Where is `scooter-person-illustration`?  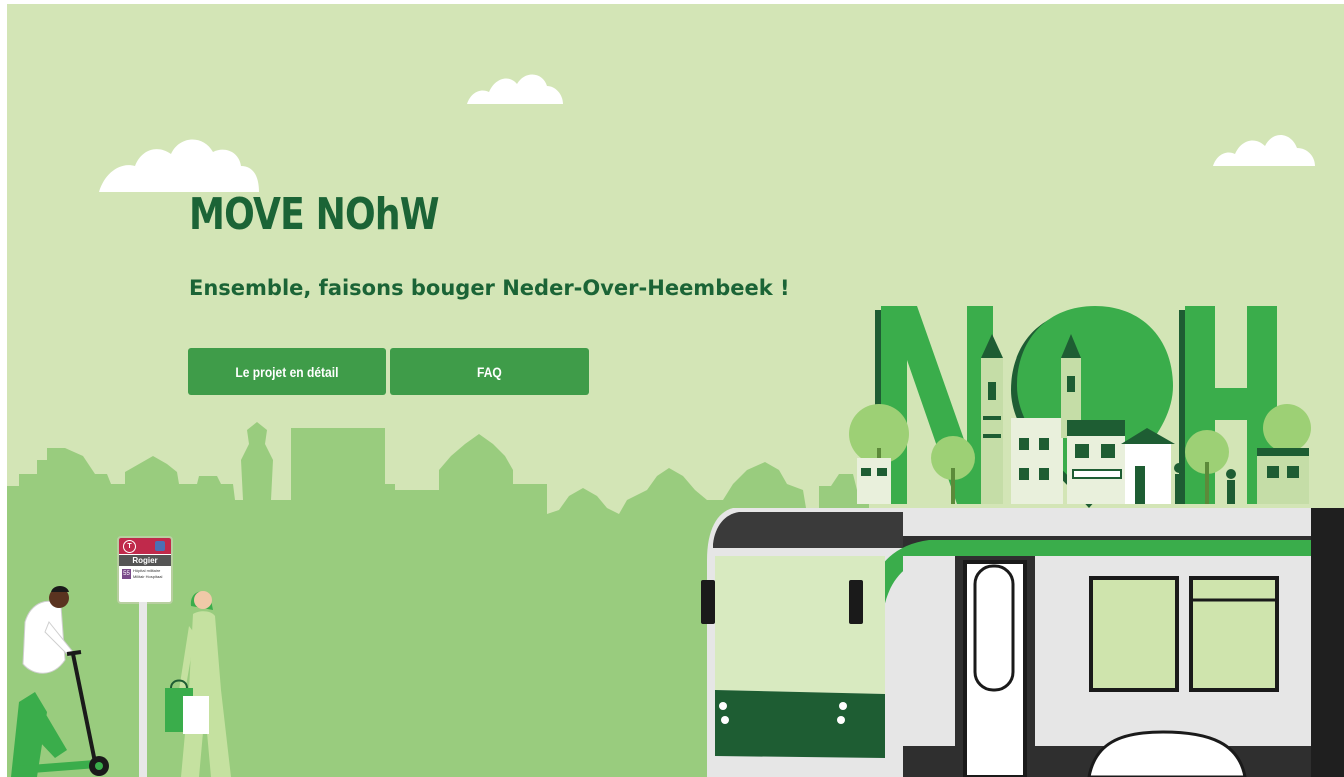 scooter-person-illustration is located at coordinates (60, 681).